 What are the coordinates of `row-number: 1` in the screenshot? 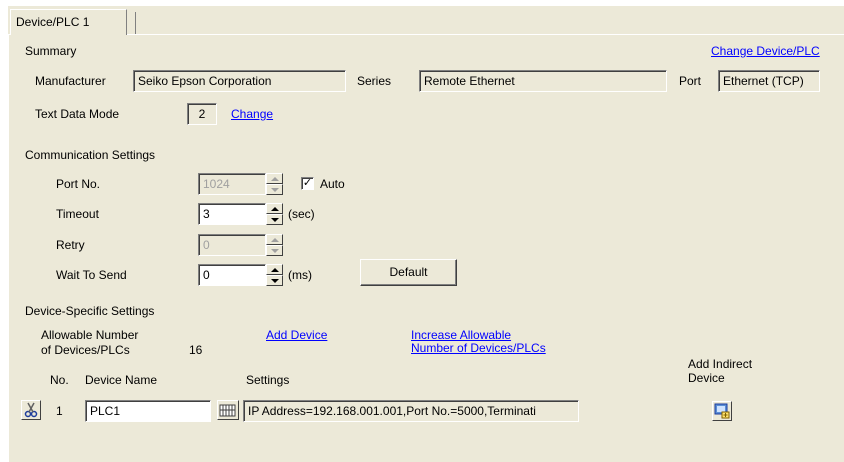 It's located at (59, 411).